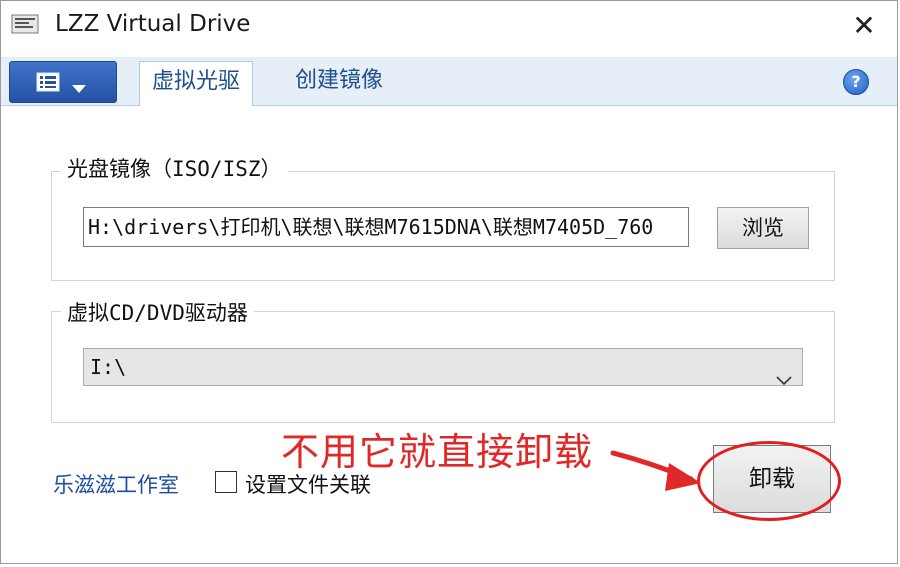  I want to click on tab-virtual-drive: 虚拟光驱, so click(196, 83).